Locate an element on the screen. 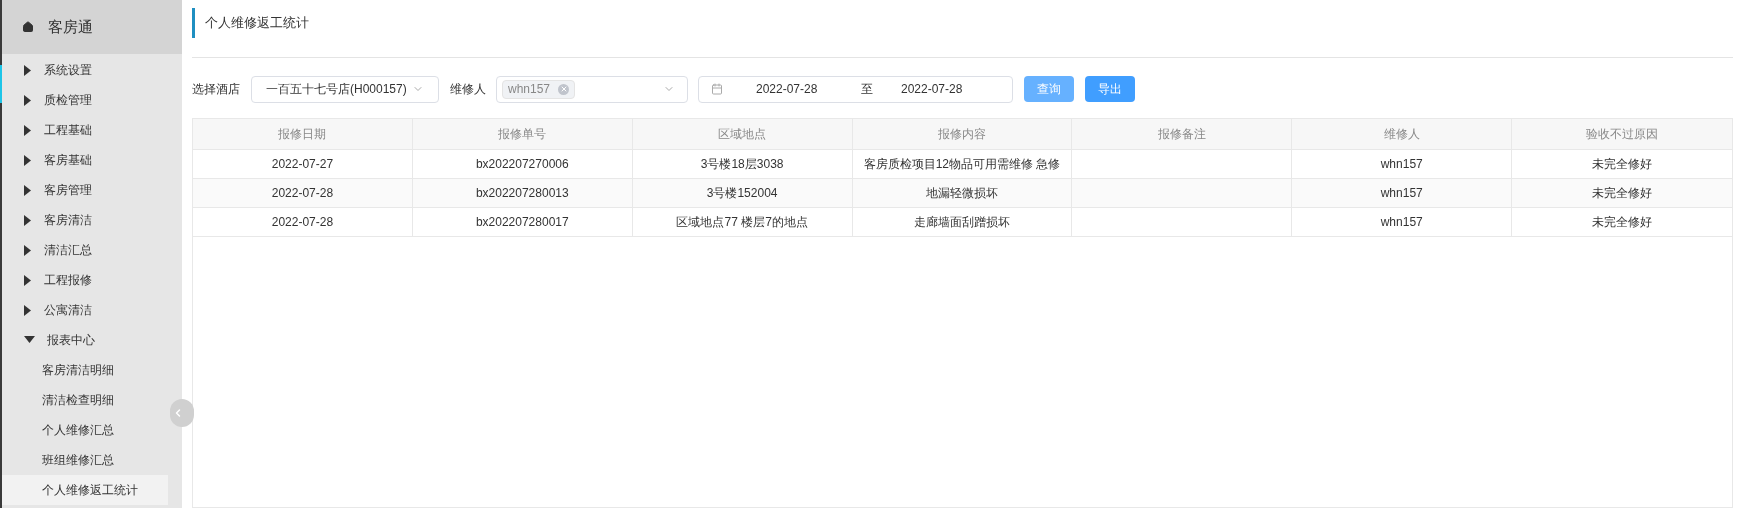 Image resolution: width=1742 pixels, height=508 pixels. hotel-label: 选择酒店 is located at coordinates (216, 89).